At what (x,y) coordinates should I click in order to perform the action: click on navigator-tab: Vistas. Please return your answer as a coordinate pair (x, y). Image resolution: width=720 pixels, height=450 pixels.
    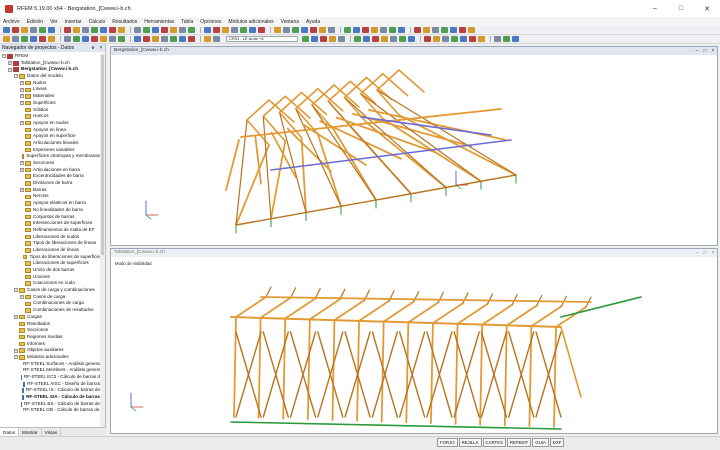
    Looking at the image, I should click on (52, 432).